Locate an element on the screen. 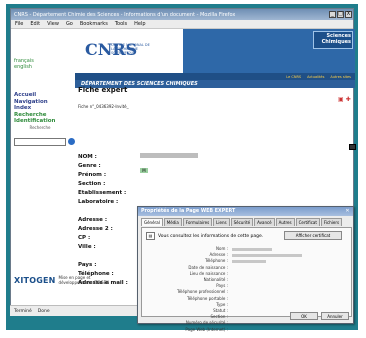 This screenshot has width=366, height=338. tab-security: Sécurité is located at coordinates (242, 222).